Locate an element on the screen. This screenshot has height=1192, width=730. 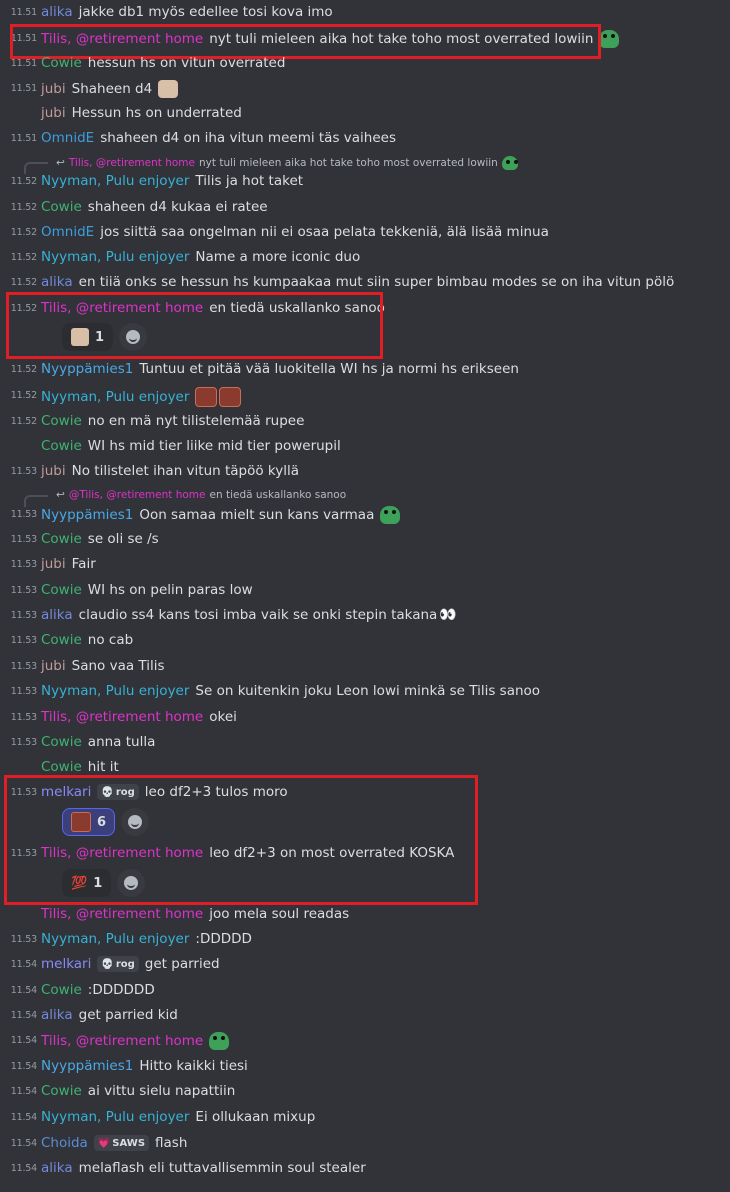
message-row: 11.54 Cowie ai vittu sielu napattiin is located at coordinates (365, 1093).